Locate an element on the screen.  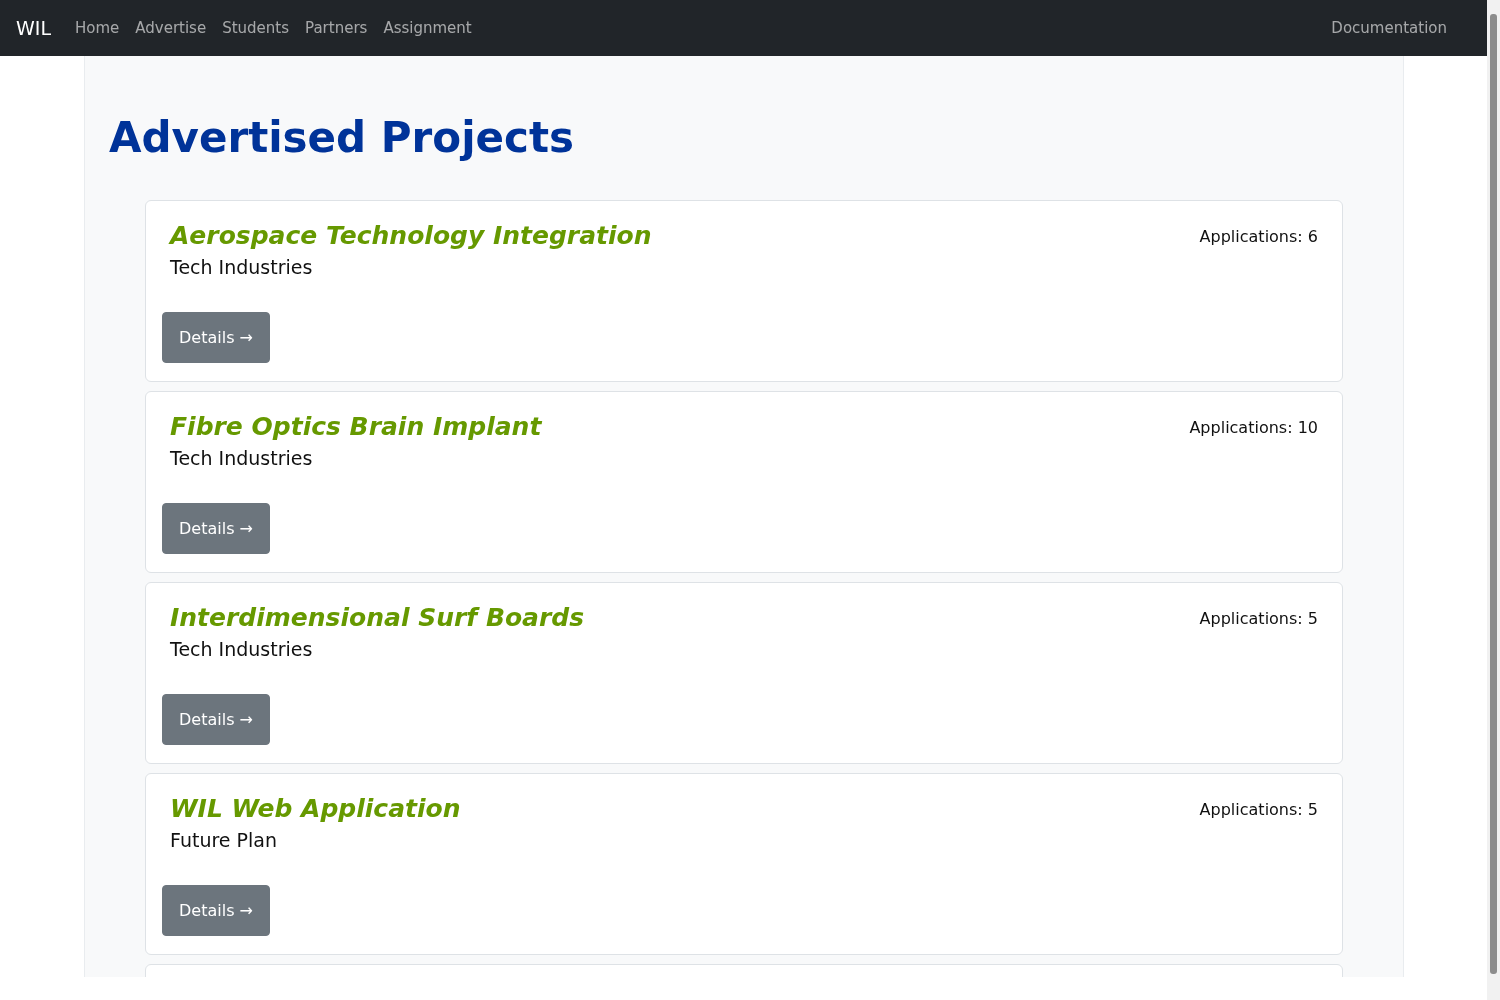
nav-link: Home is located at coordinates (97, 28).